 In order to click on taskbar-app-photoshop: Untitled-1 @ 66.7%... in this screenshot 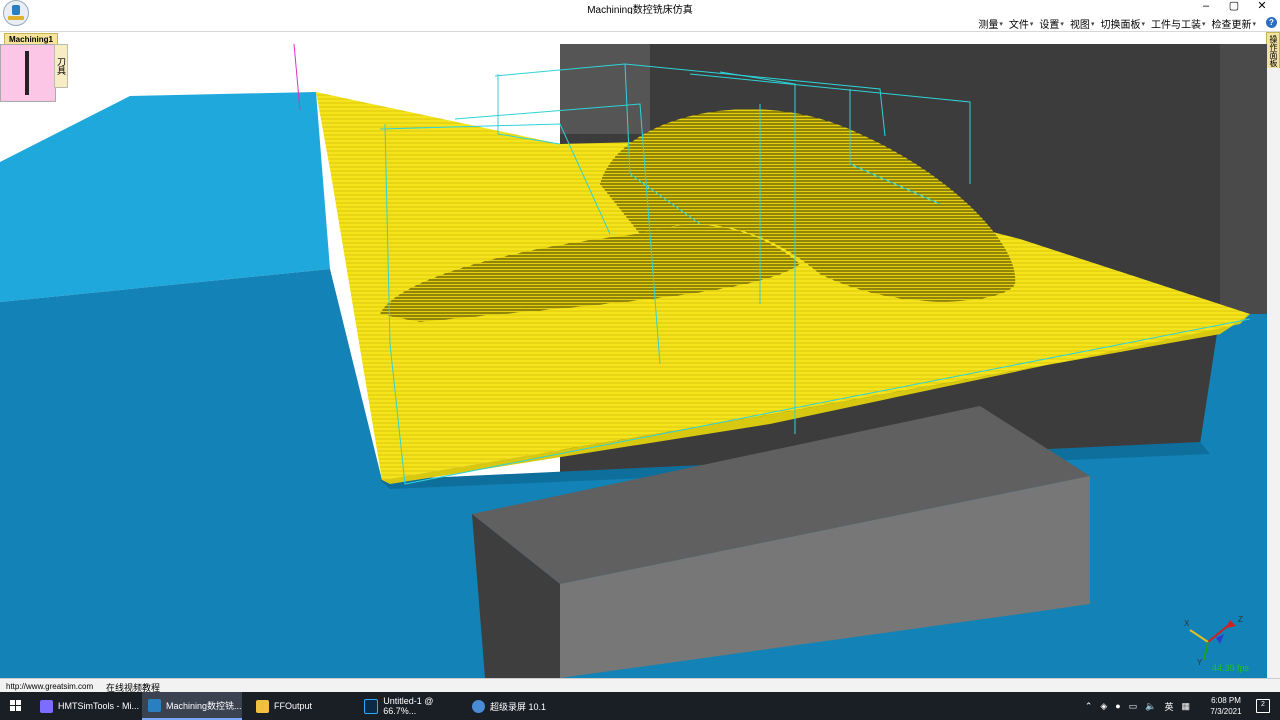, I will do `click(411, 706)`.